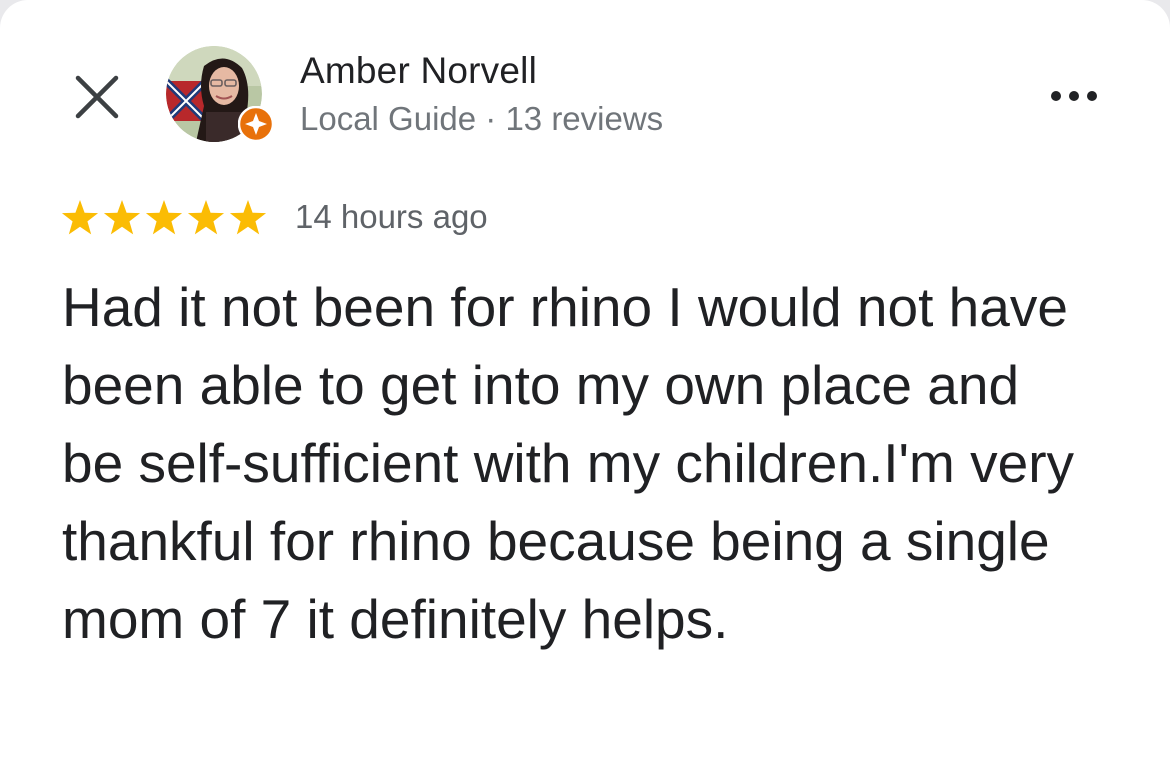  I want to click on review-time: 14 hours ago, so click(391, 216).